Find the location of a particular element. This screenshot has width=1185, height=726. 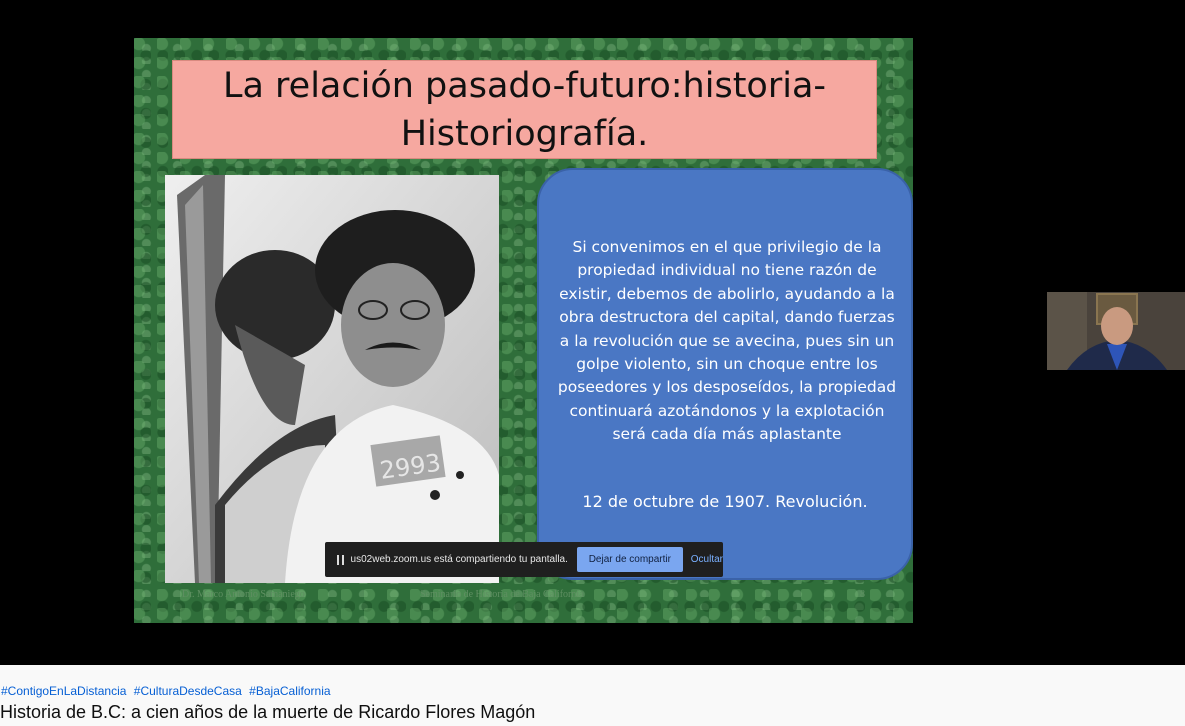

pause-icon is located at coordinates (341, 560).